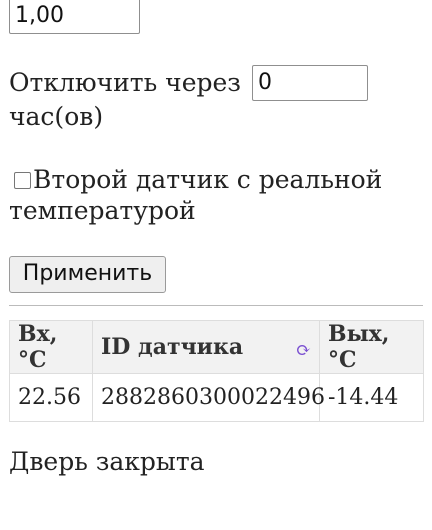 Image resolution: width=432 pixels, height=530 pixels. Describe the element at coordinates (208, 397) in the screenshot. I see `cell-sensor-id: 2882860300022496` at that location.